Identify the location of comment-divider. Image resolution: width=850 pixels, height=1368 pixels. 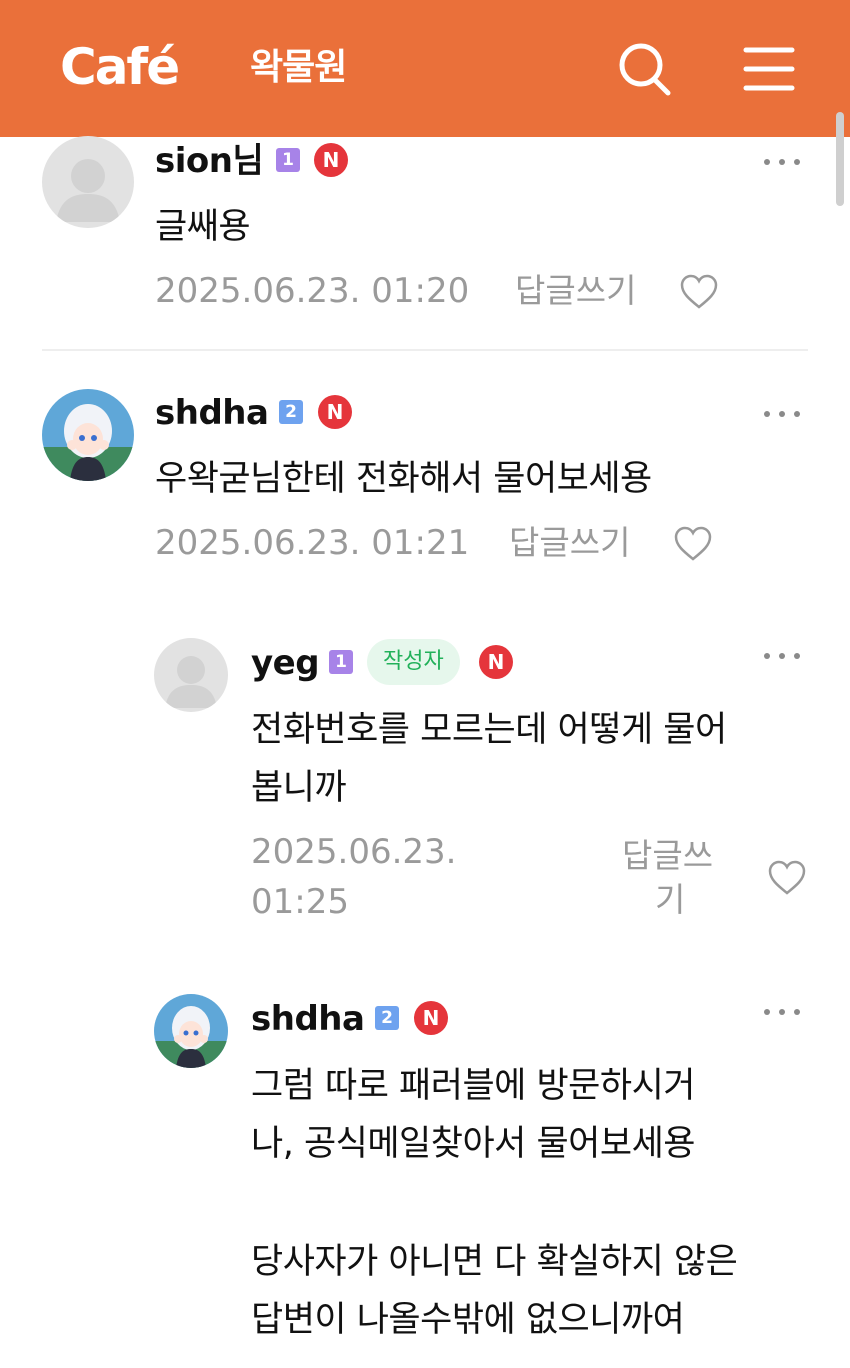
(425, 350).